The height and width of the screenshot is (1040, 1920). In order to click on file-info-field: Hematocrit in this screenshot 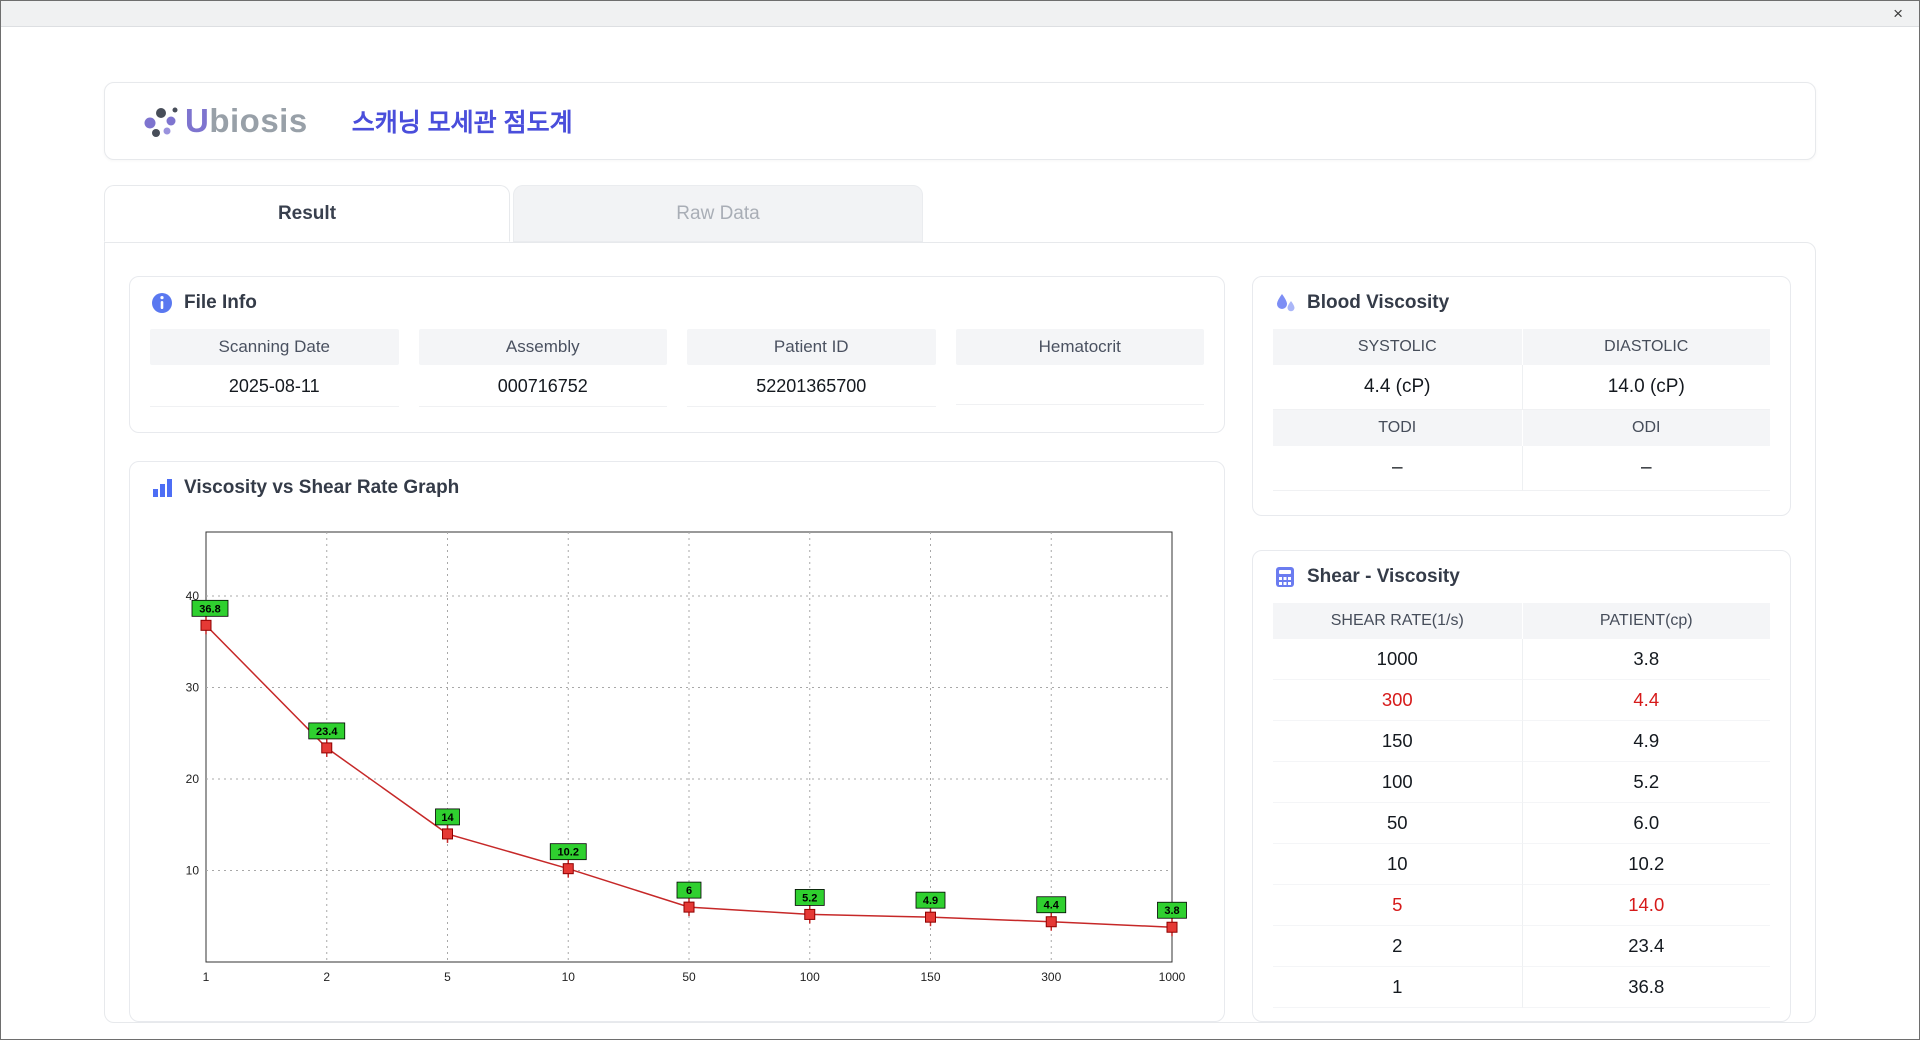, I will do `click(1079, 368)`.